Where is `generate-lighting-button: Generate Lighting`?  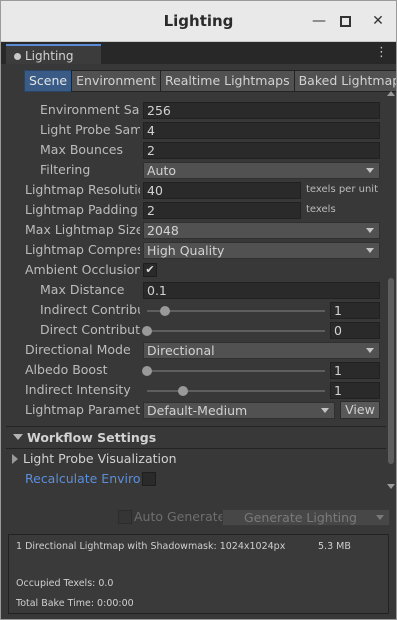
generate-lighting-button: Generate Lighting is located at coordinates (306, 517).